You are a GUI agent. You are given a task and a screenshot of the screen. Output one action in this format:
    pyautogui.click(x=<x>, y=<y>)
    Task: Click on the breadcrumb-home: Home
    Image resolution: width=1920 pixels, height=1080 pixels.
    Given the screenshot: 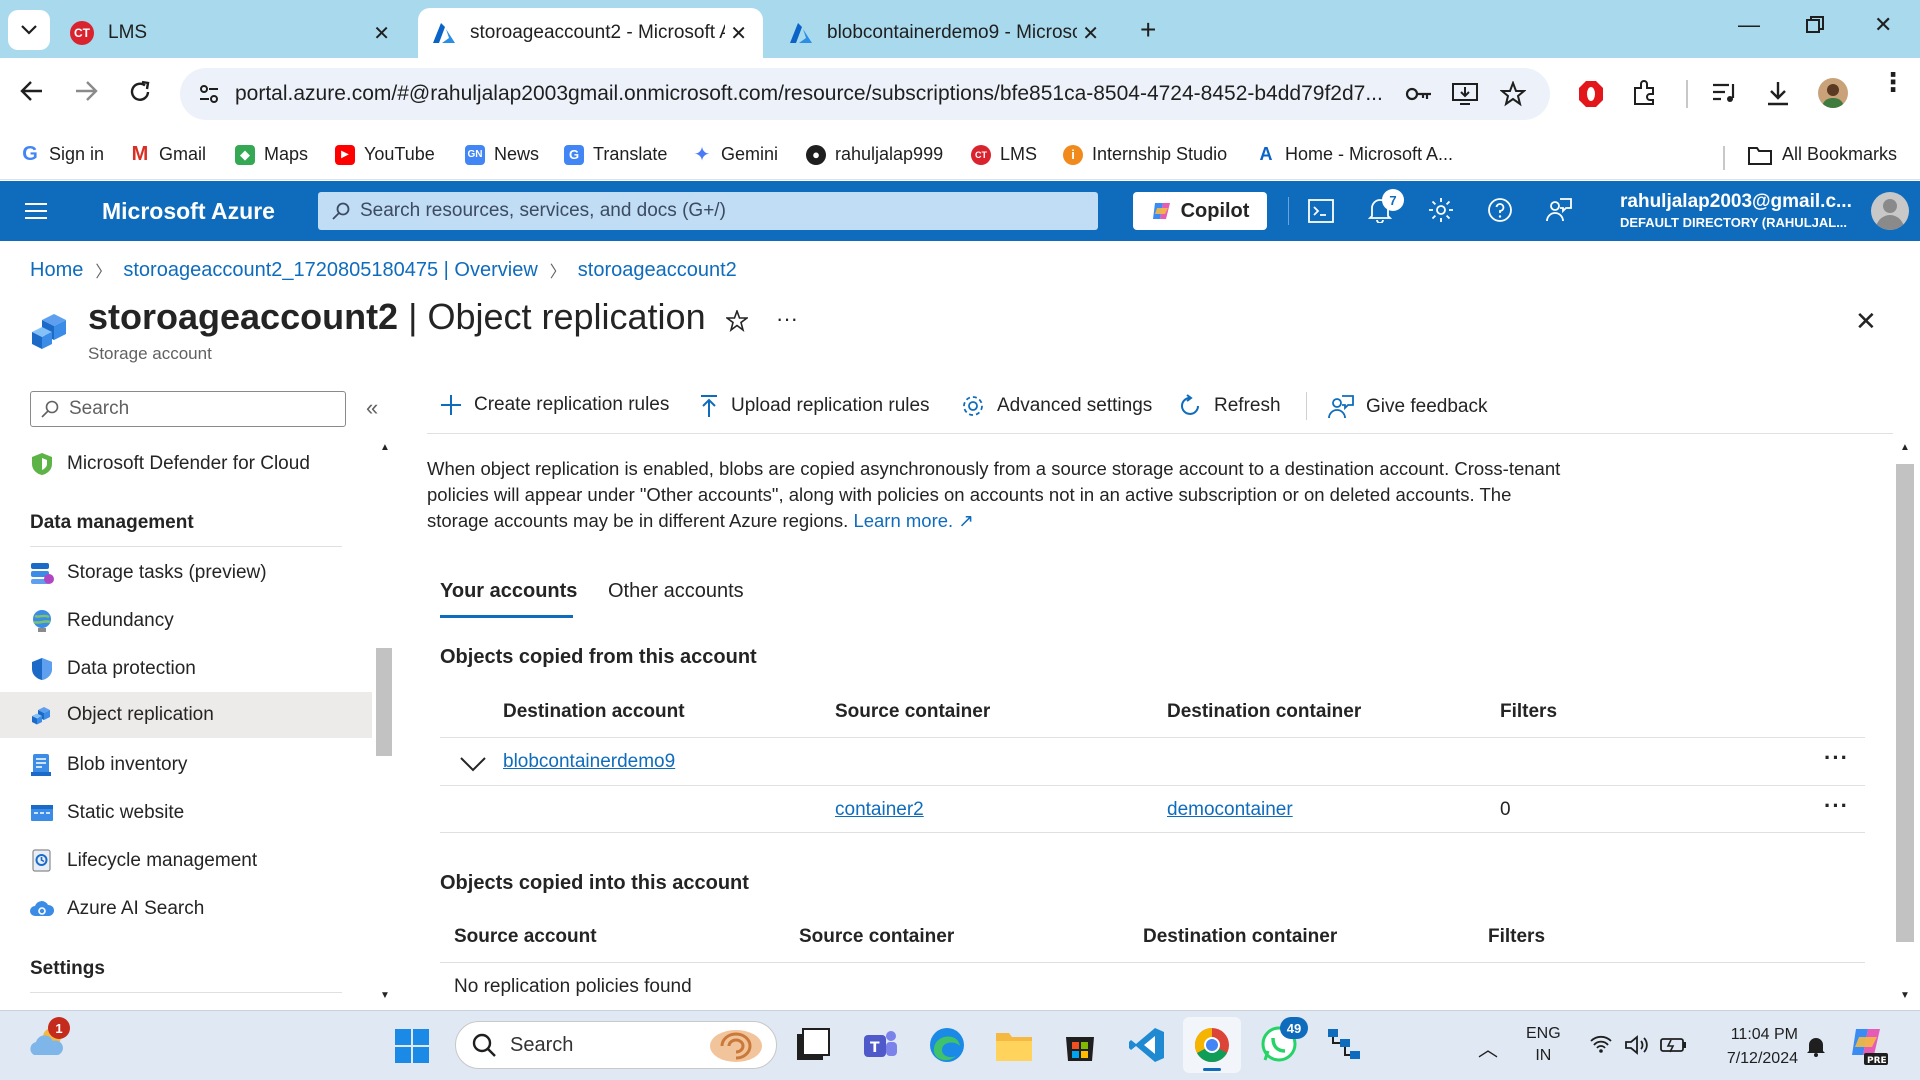 What is the action you would take?
    pyautogui.click(x=56, y=270)
    